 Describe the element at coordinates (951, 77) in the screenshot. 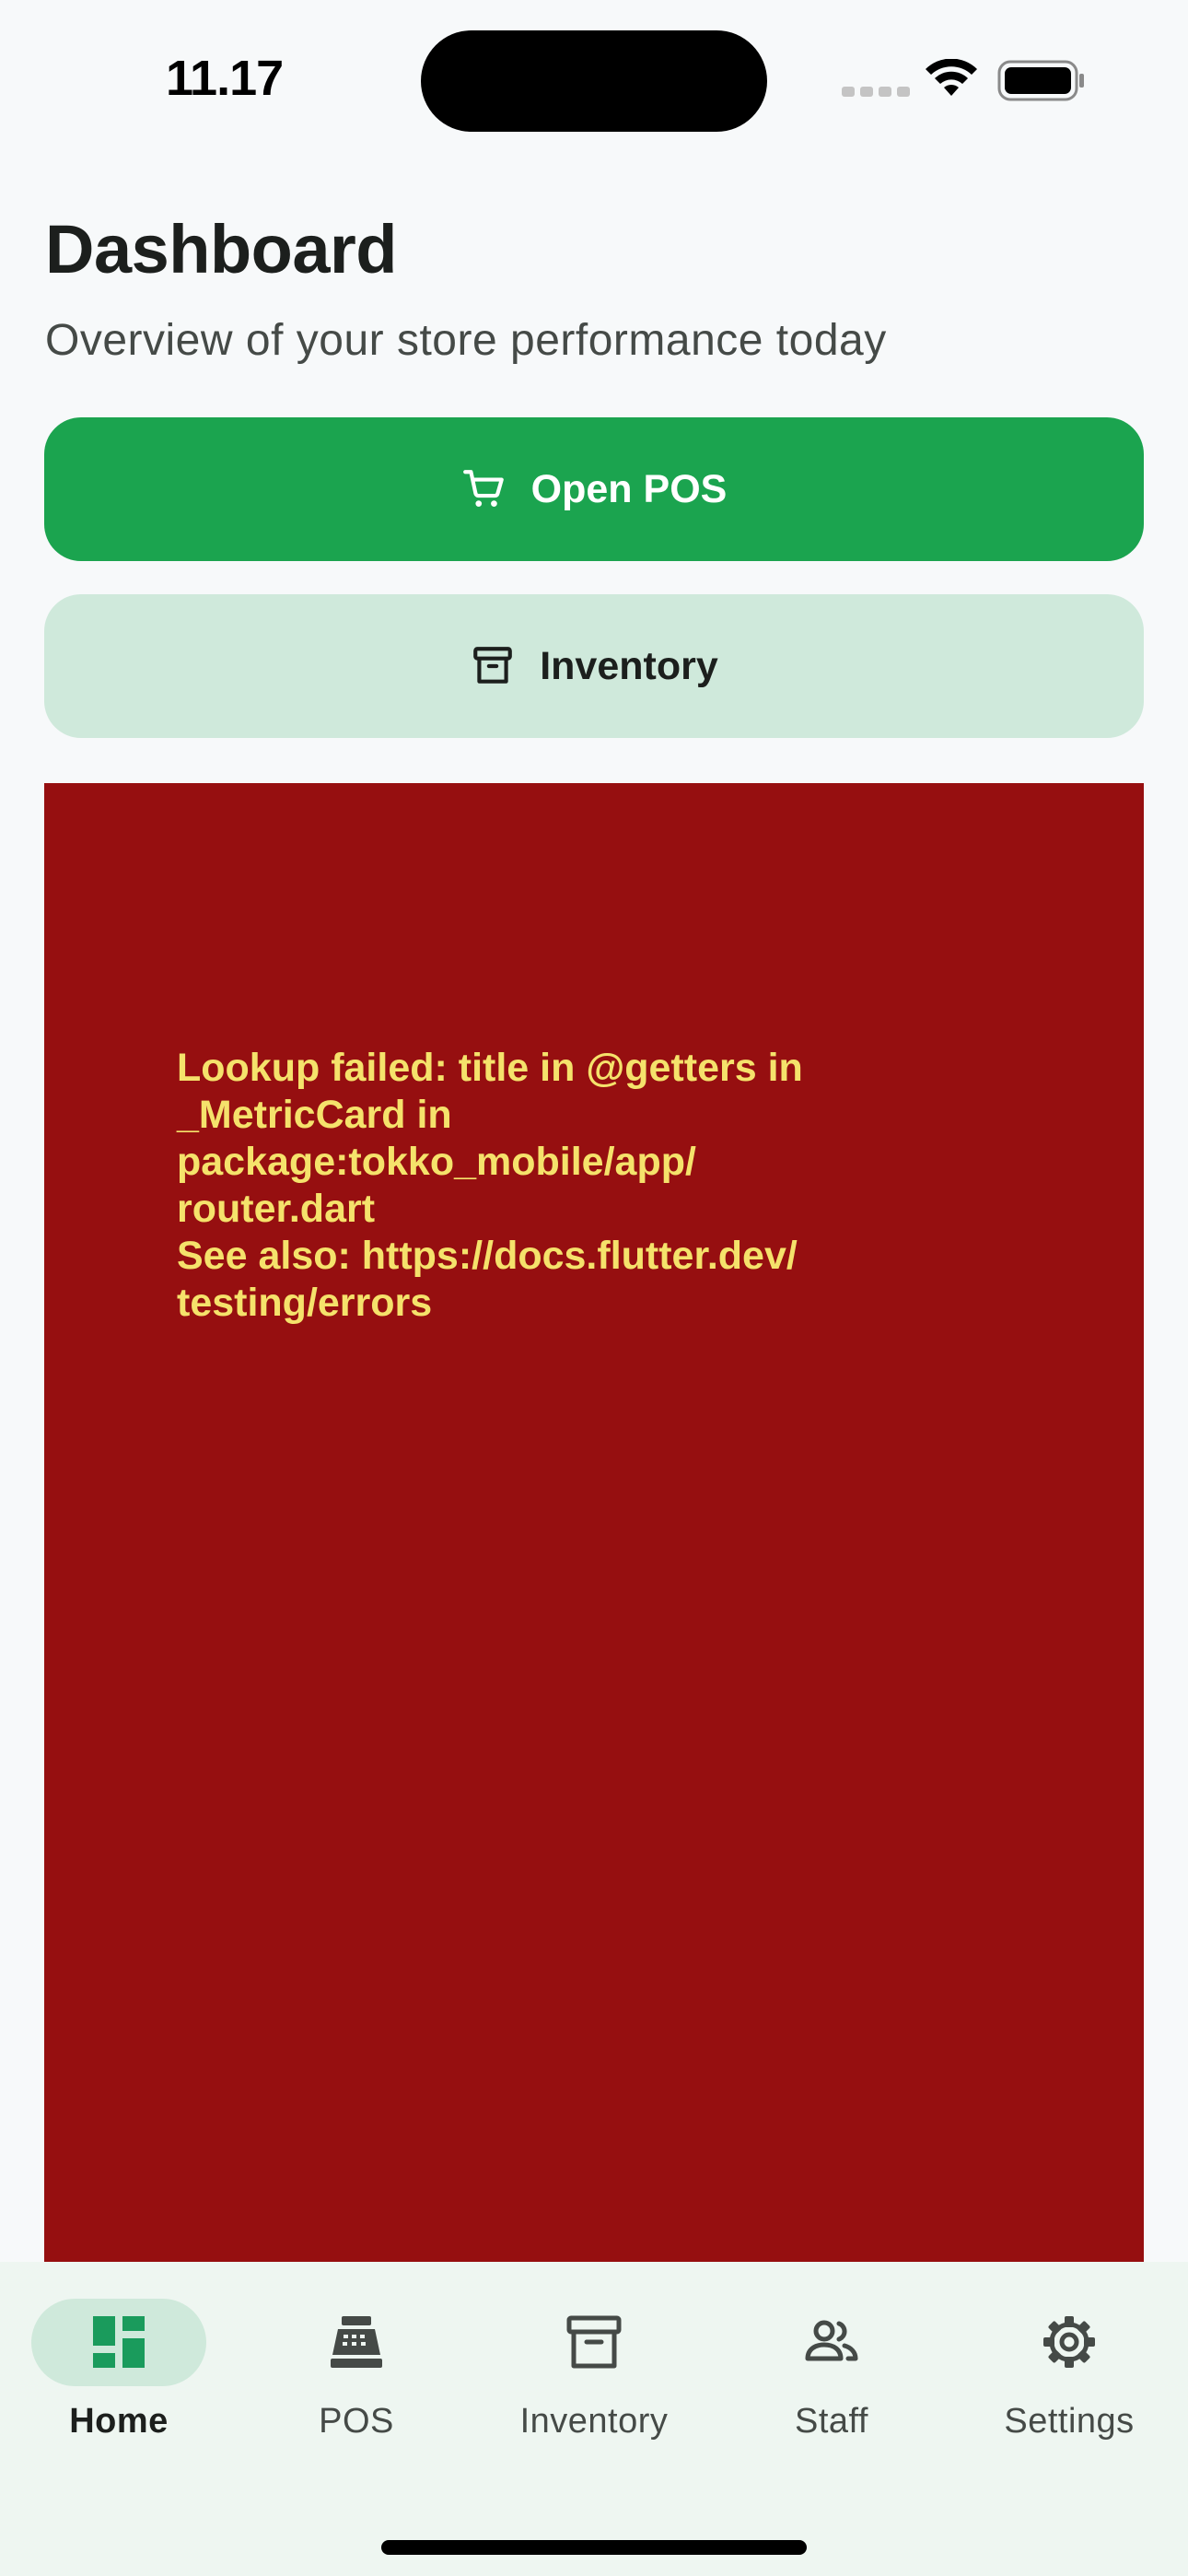

I see `wifi-icon` at that location.